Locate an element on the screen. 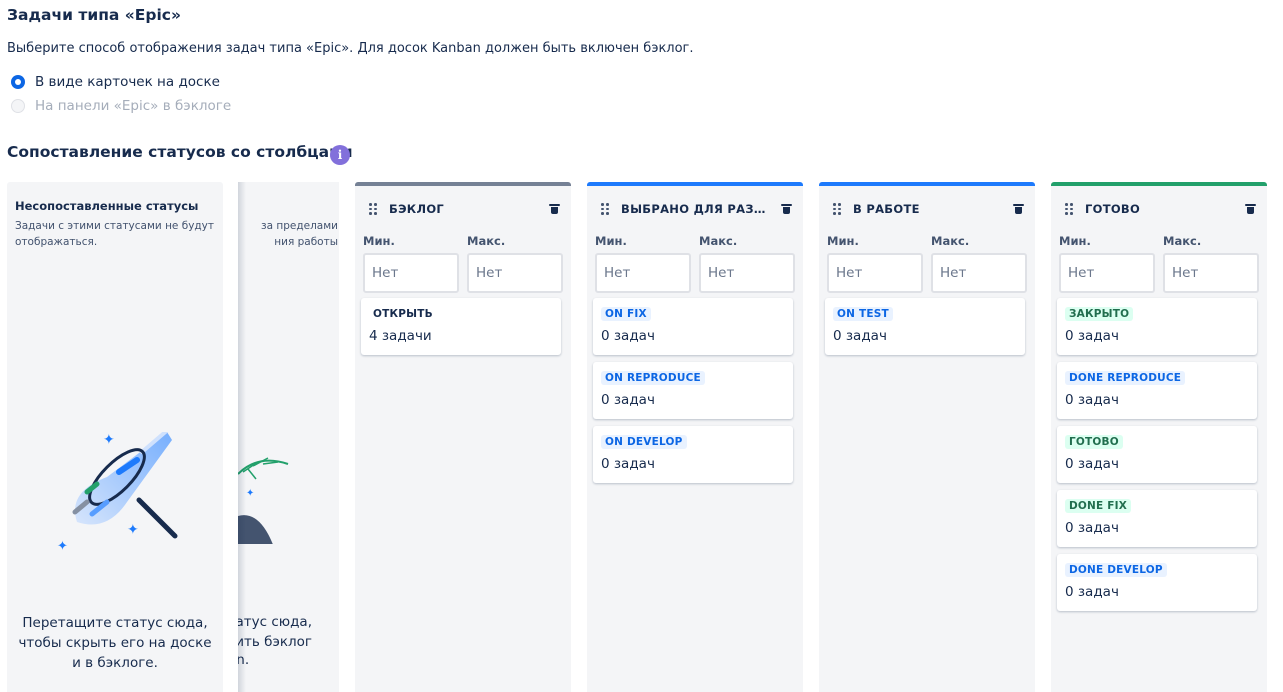  status-lozenge: ON DEVELOP is located at coordinates (644, 442).